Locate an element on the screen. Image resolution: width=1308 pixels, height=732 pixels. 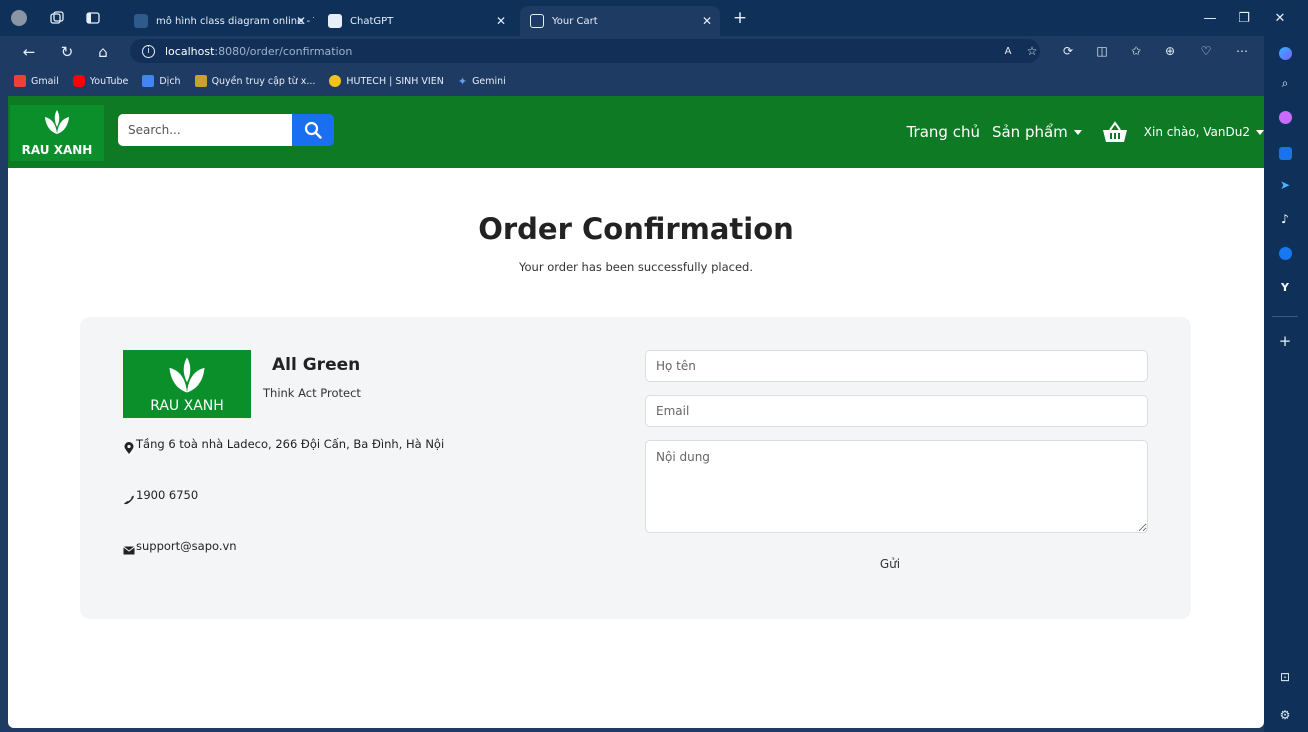
more-menu-icon: ⋯ is located at coordinates (1242, 51).